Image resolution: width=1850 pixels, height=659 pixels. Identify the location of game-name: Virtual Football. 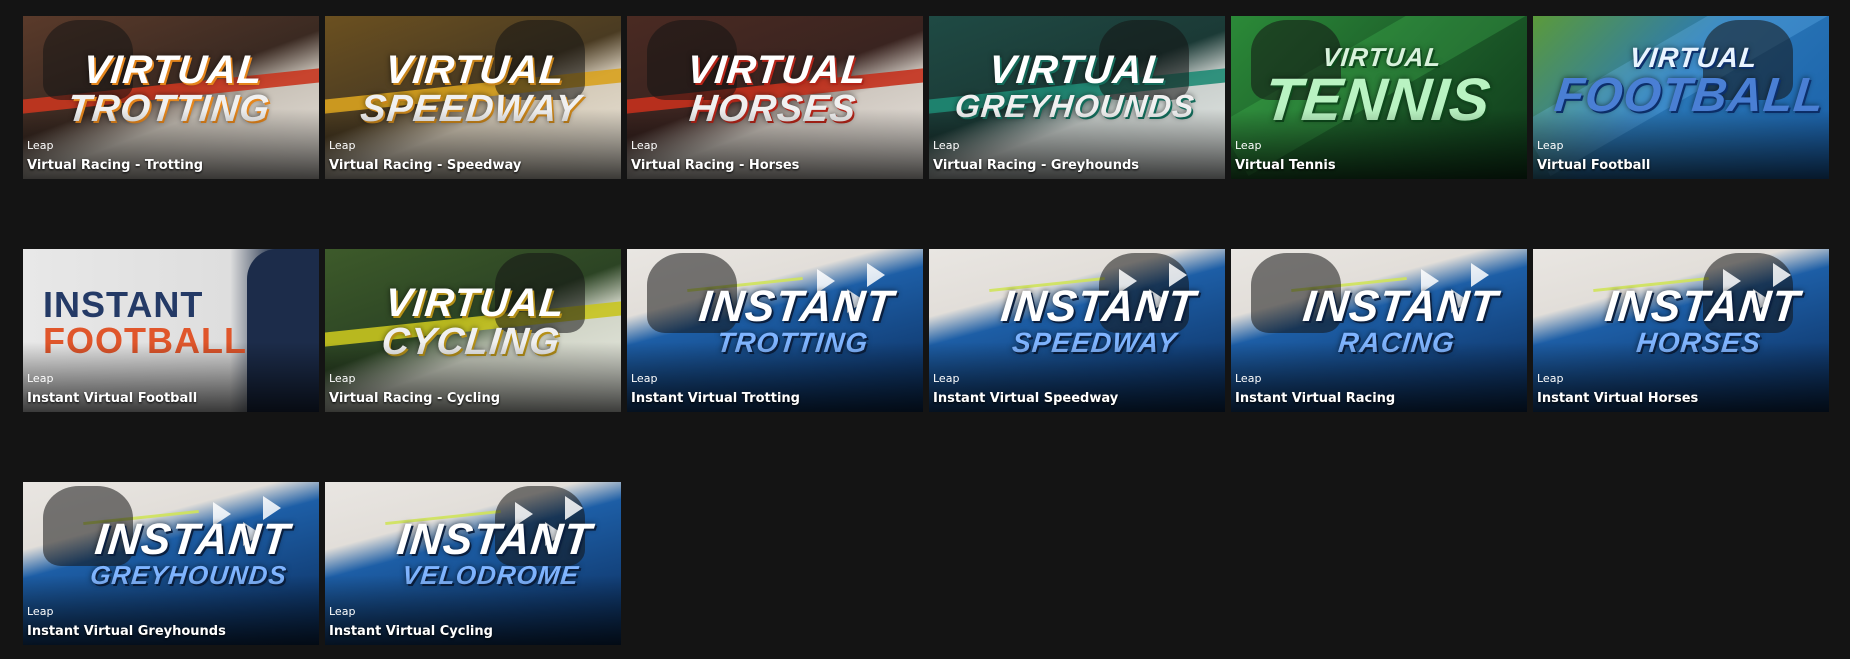
(1594, 165).